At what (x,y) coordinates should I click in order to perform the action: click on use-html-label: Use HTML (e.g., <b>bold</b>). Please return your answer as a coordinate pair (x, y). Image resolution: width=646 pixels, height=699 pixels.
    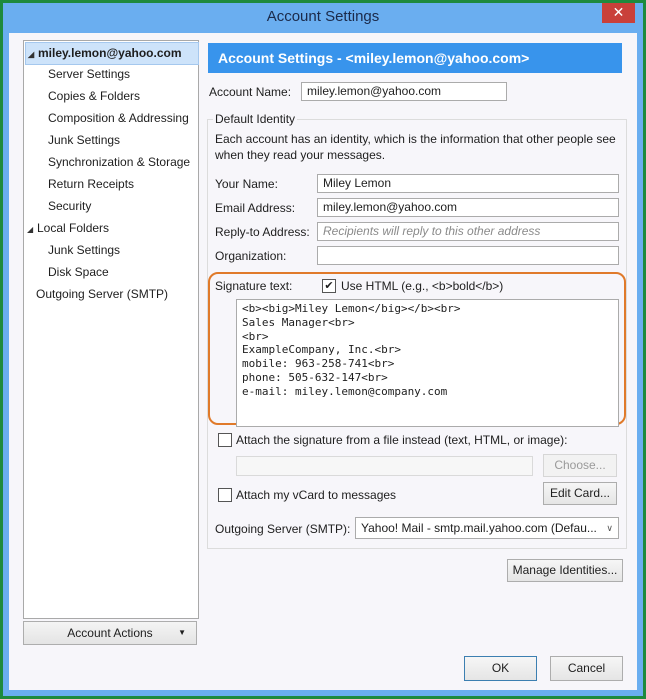
    Looking at the image, I should click on (422, 286).